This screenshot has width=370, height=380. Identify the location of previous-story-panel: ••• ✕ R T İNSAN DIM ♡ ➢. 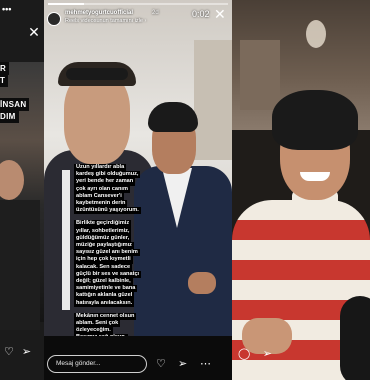
(22, 190).